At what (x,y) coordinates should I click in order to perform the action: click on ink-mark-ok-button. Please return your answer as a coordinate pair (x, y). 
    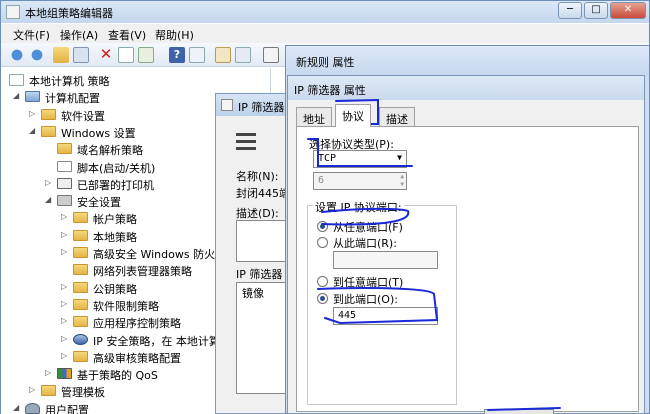
    Looking at the image, I should click on (524, 409).